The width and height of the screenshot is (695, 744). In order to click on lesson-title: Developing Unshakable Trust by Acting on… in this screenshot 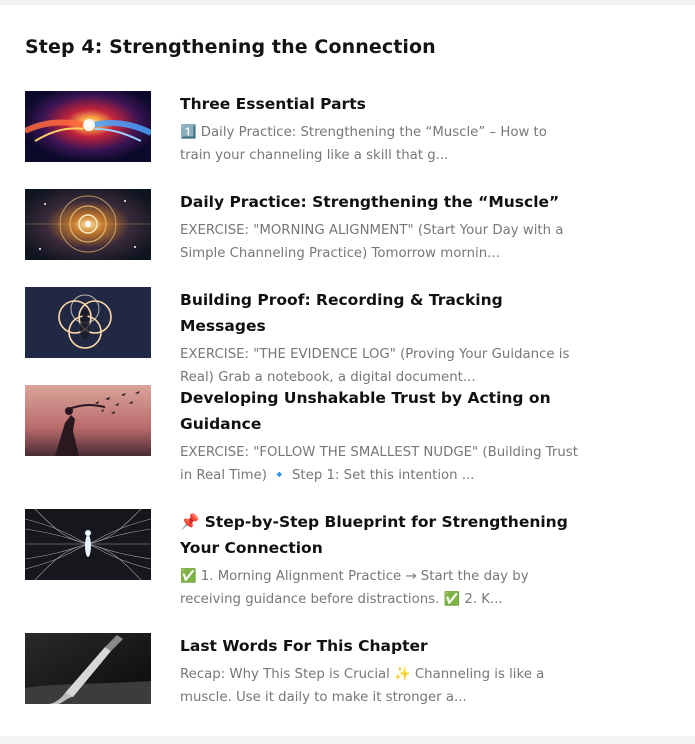, I will do `click(380, 411)`.